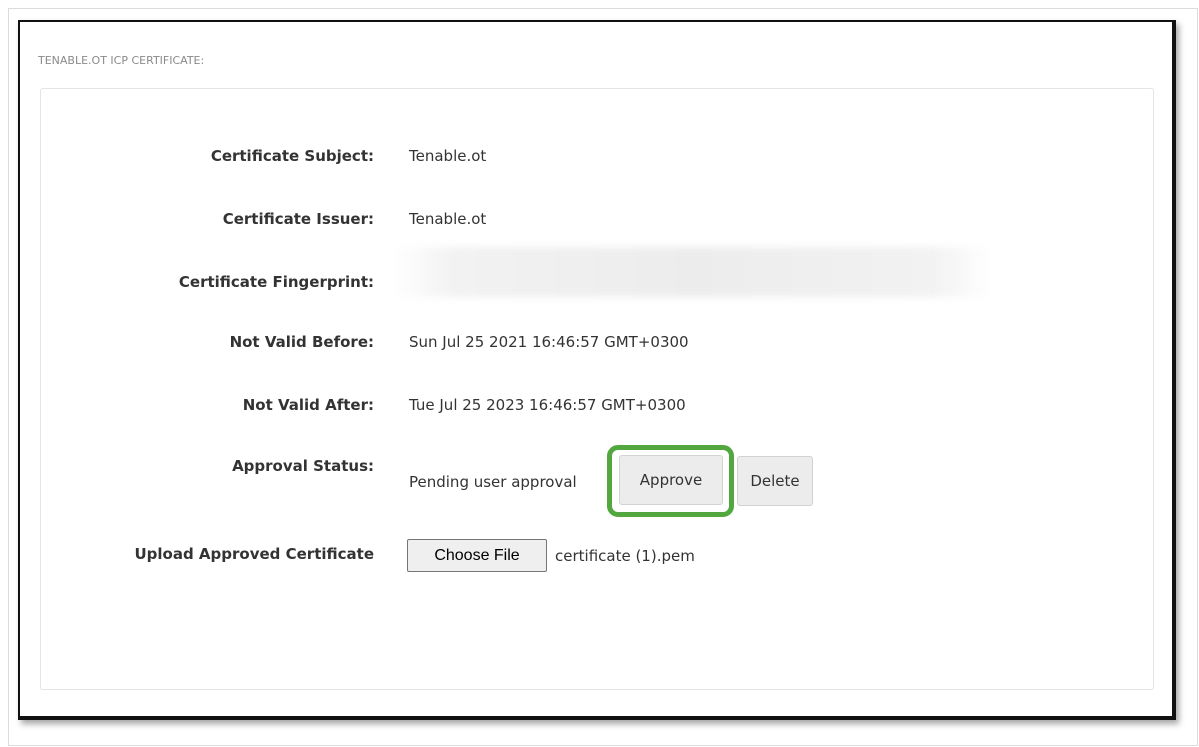 This screenshot has height=747, width=1199. What do you see at coordinates (670, 481) in the screenshot?
I see `approve-highlight-box` at bounding box center [670, 481].